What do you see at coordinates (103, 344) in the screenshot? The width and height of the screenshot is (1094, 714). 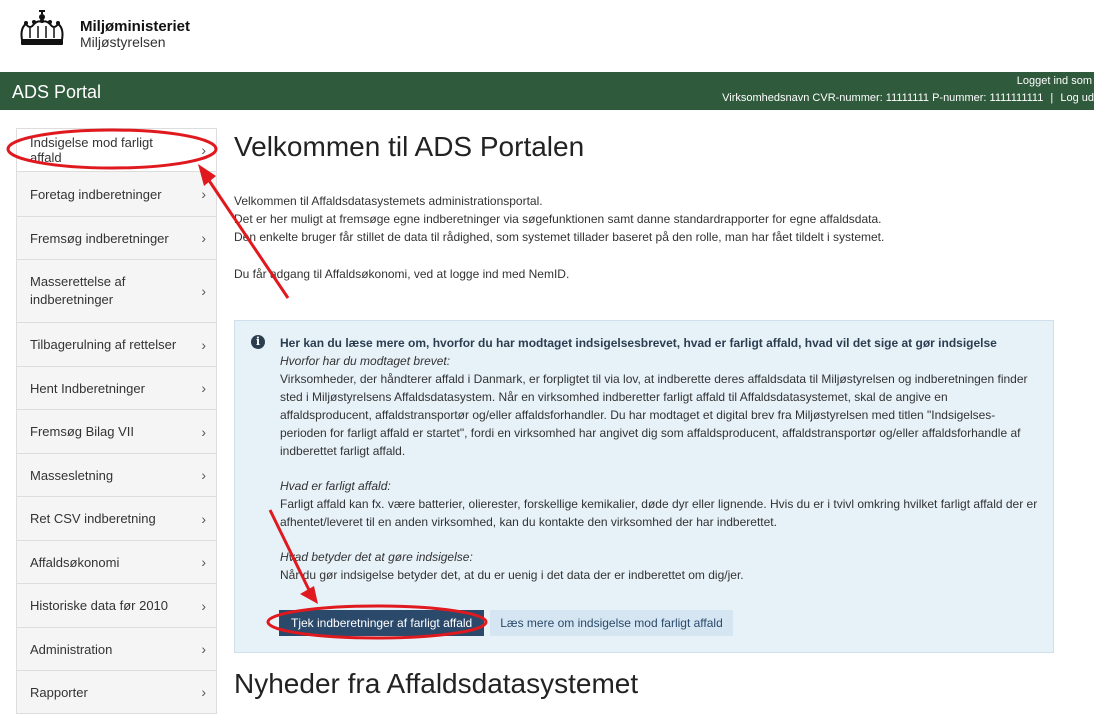 I see `sidebar-item-label: Tilbagerulning af rettelser` at bounding box center [103, 344].